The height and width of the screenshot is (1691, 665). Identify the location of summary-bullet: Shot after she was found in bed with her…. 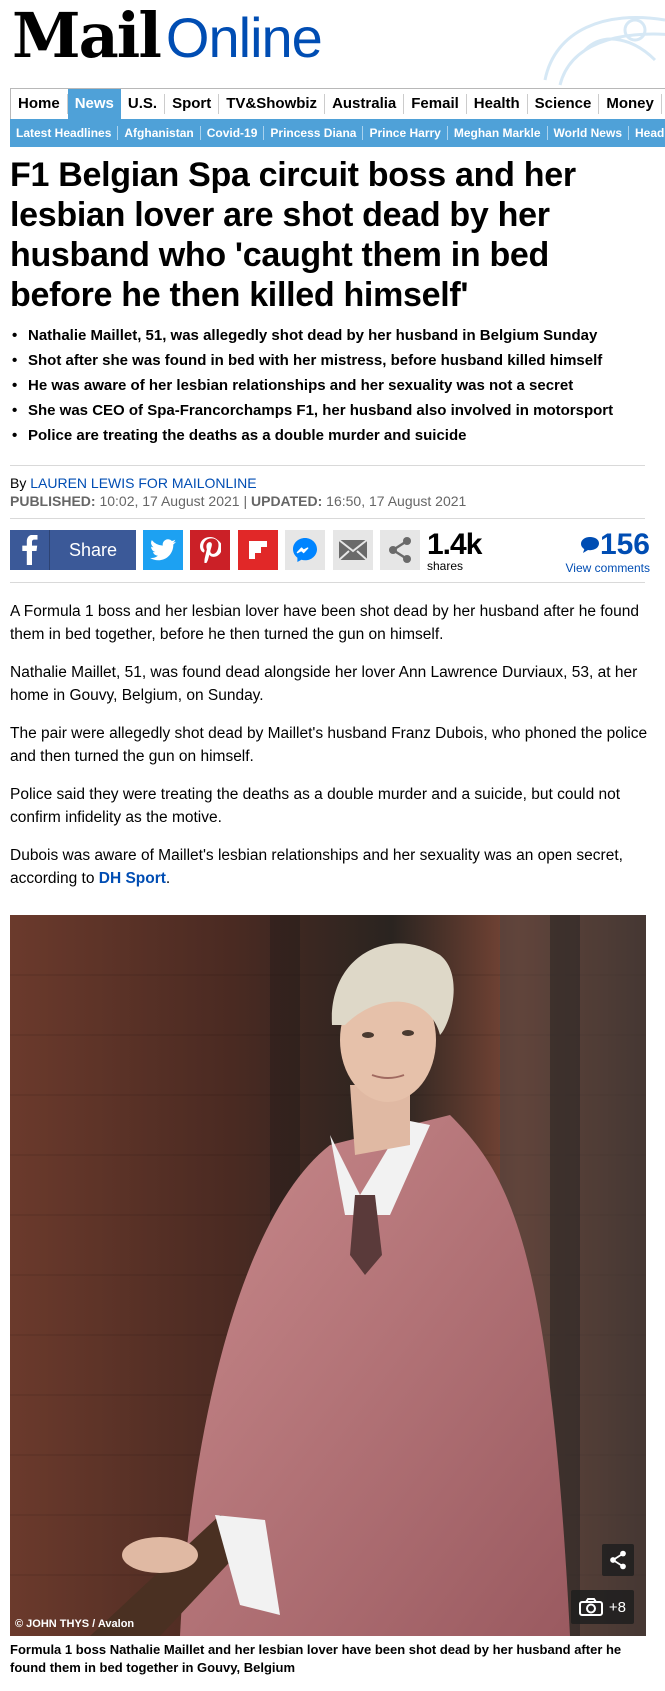
(330, 362).